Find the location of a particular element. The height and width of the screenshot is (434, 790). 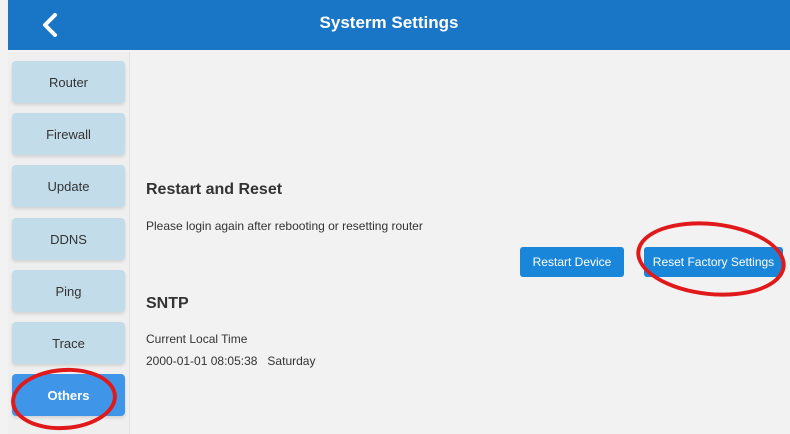

sntp-heading: SNTP is located at coordinates (167, 303).